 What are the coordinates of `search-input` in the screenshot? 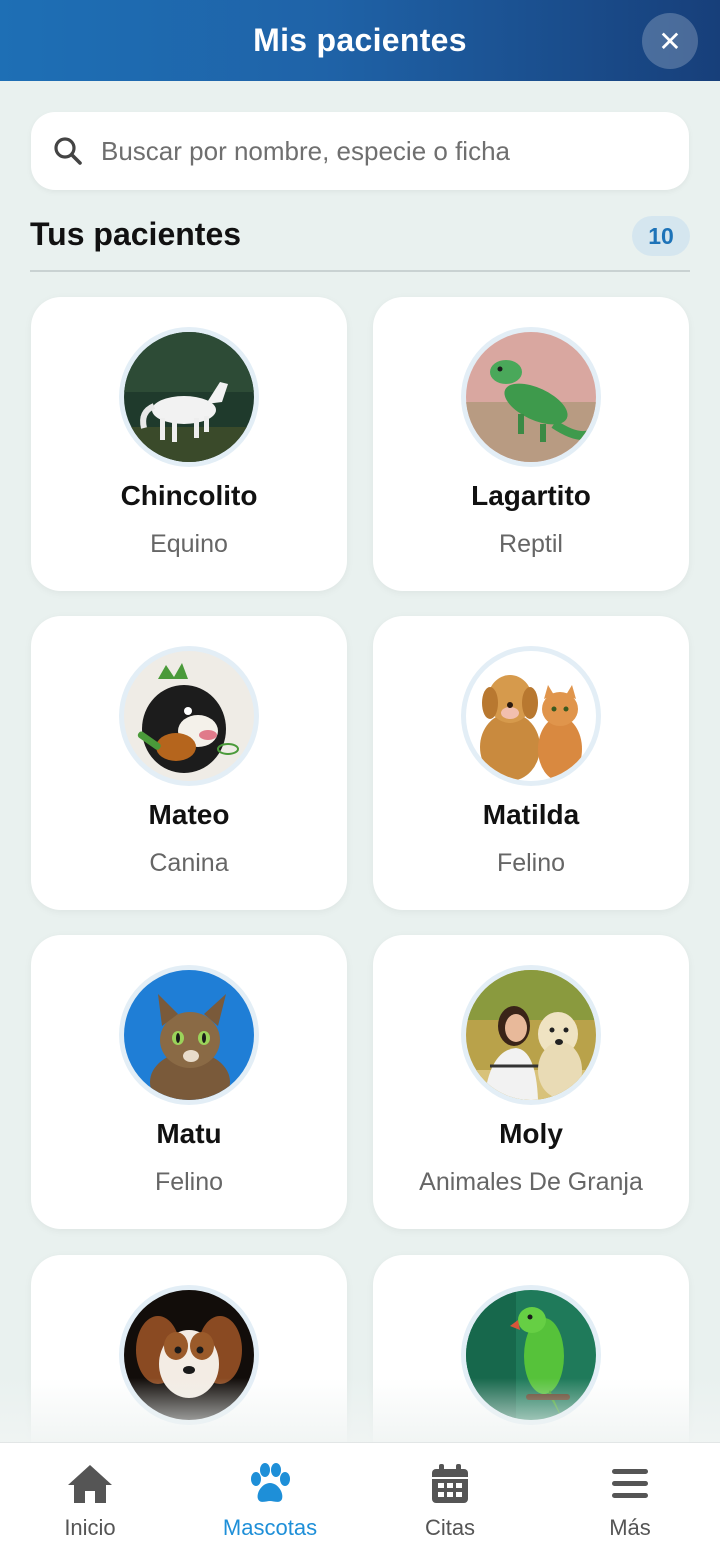 It's located at (371, 151).